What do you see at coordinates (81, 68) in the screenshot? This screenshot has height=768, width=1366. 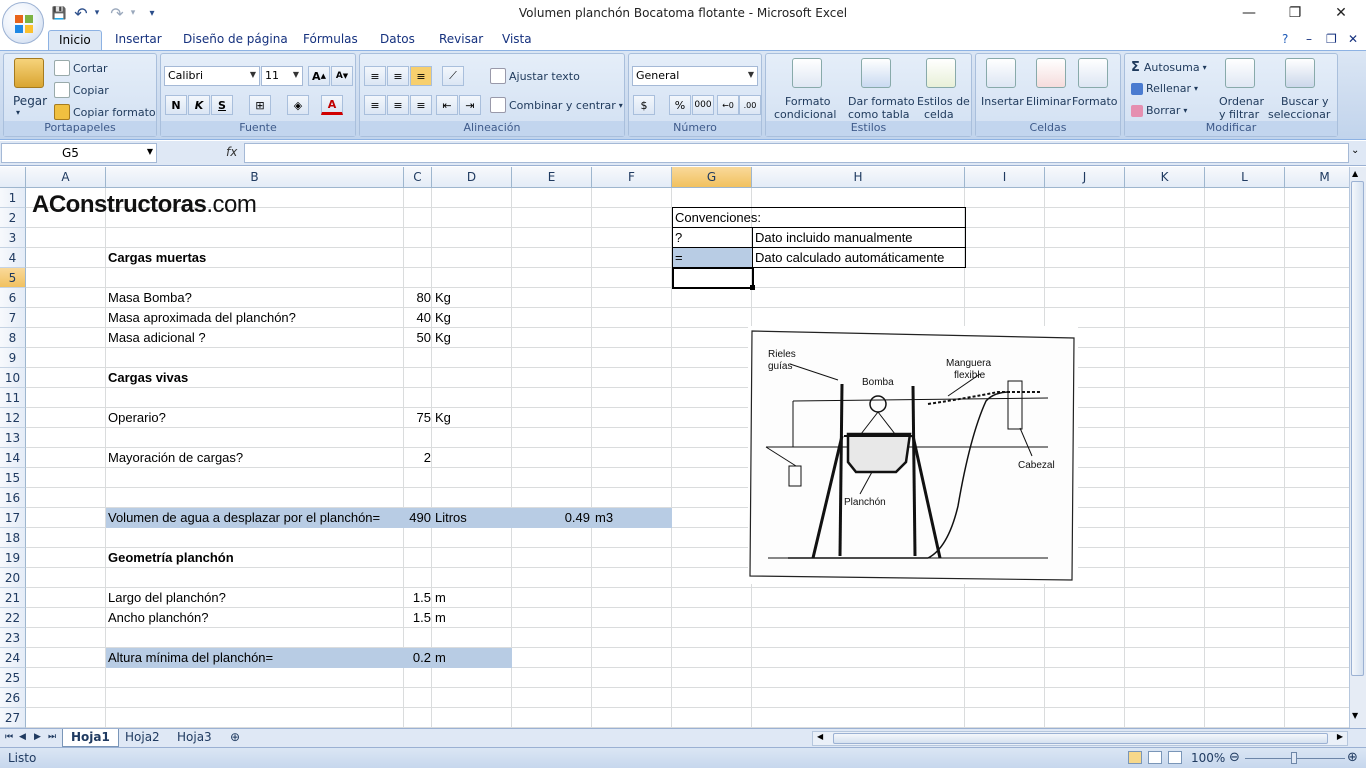 I see `cut-button: Cortar` at bounding box center [81, 68].